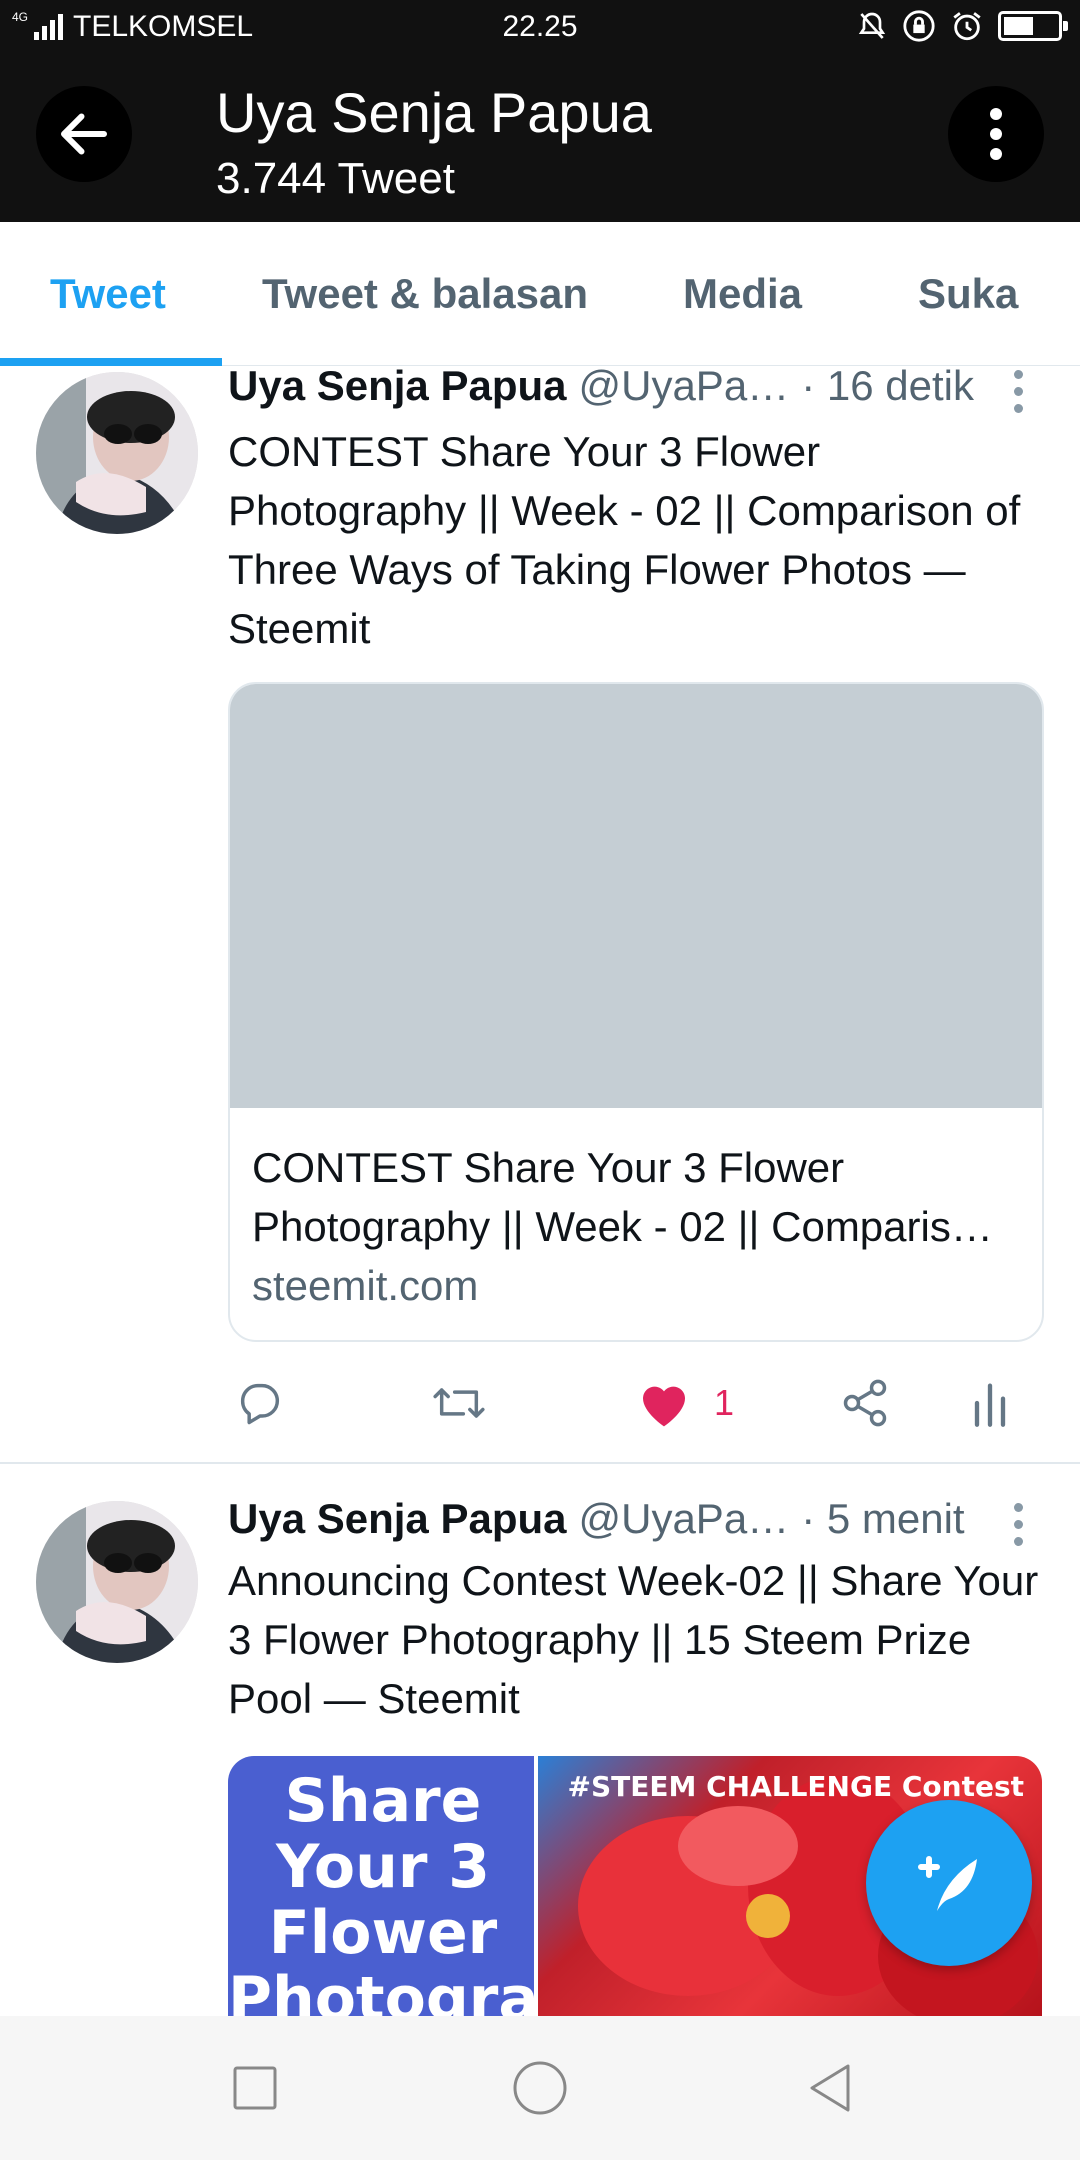 This screenshot has width=1080, height=2160. I want to click on heart-filled-icon, so click(664, 1406).